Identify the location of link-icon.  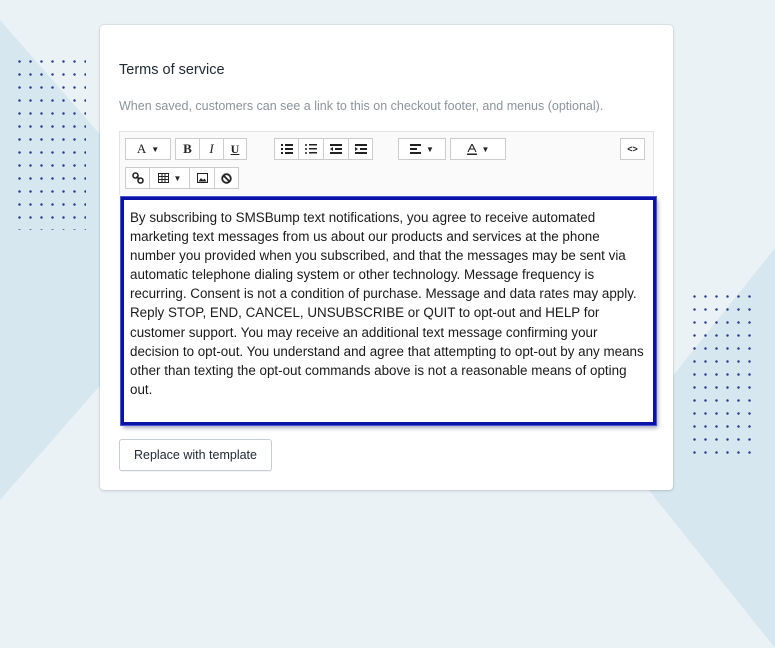
(137, 178).